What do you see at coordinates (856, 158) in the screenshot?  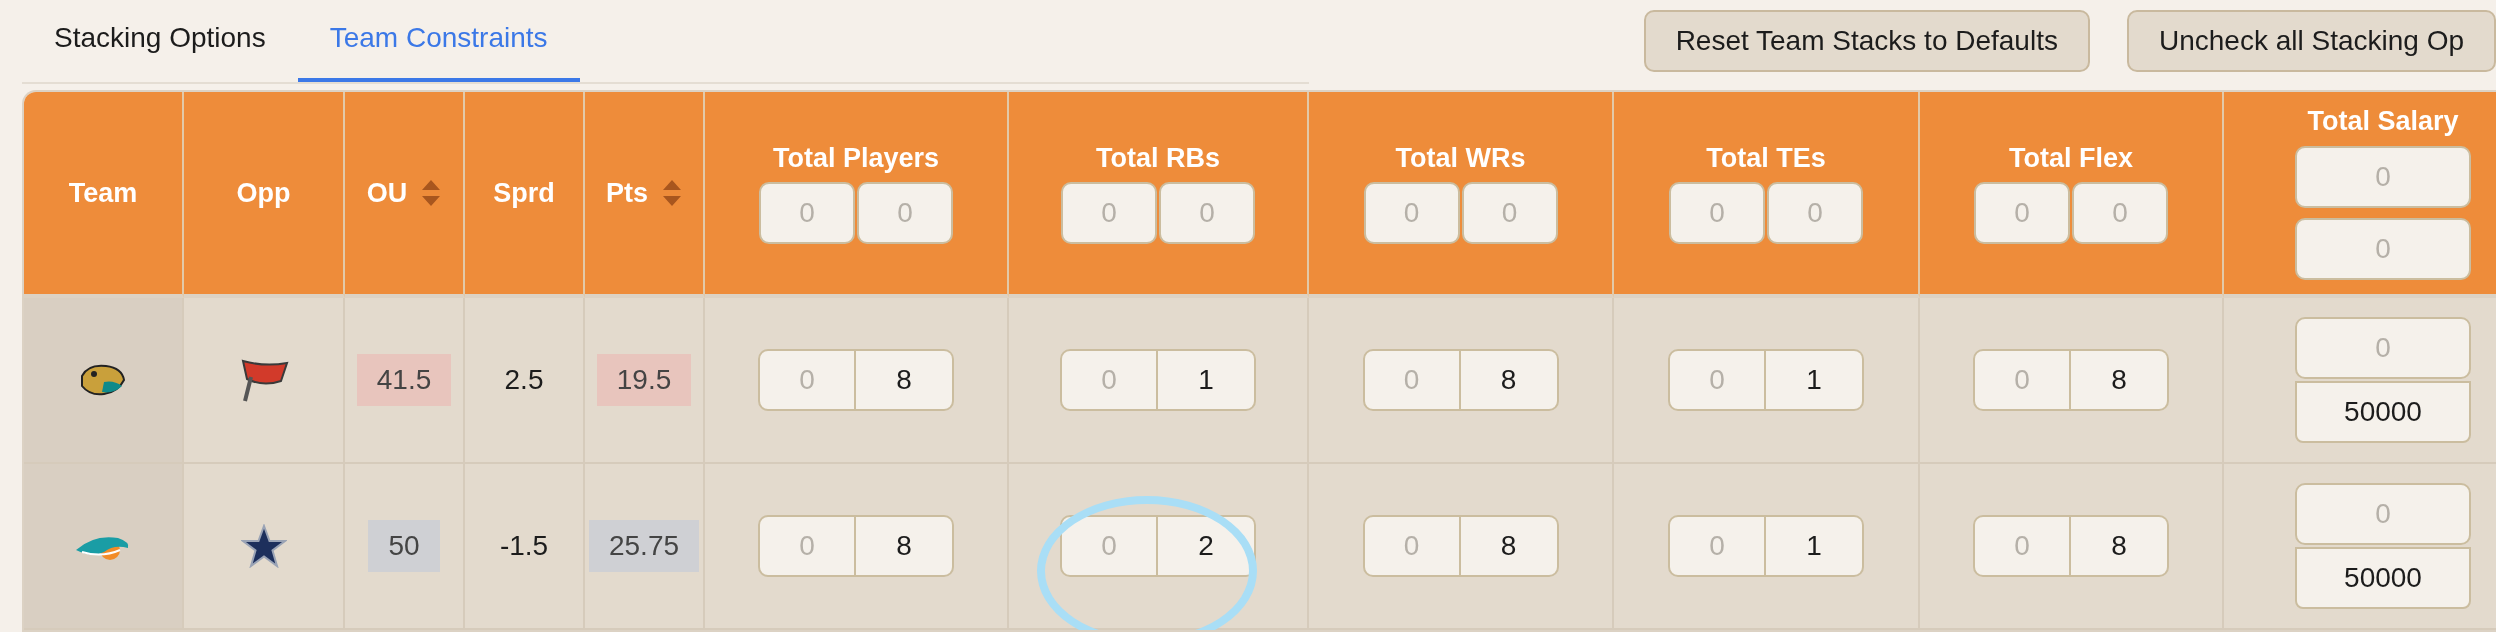 I see `column-title: Total Players` at bounding box center [856, 158].